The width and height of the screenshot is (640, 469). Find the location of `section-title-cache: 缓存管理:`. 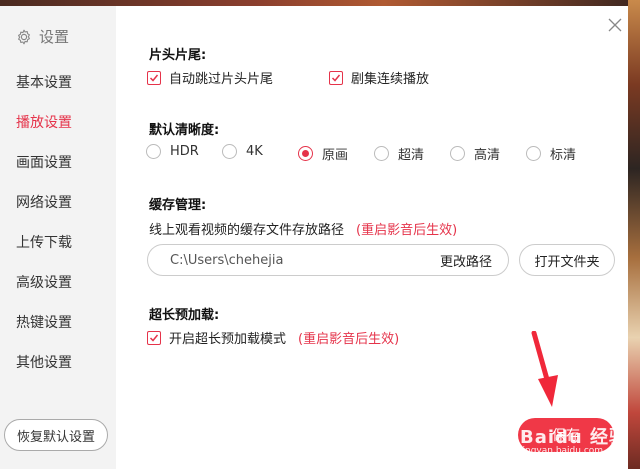

section-title-cache: 缓存管理: is located at coordinates (178, 205).